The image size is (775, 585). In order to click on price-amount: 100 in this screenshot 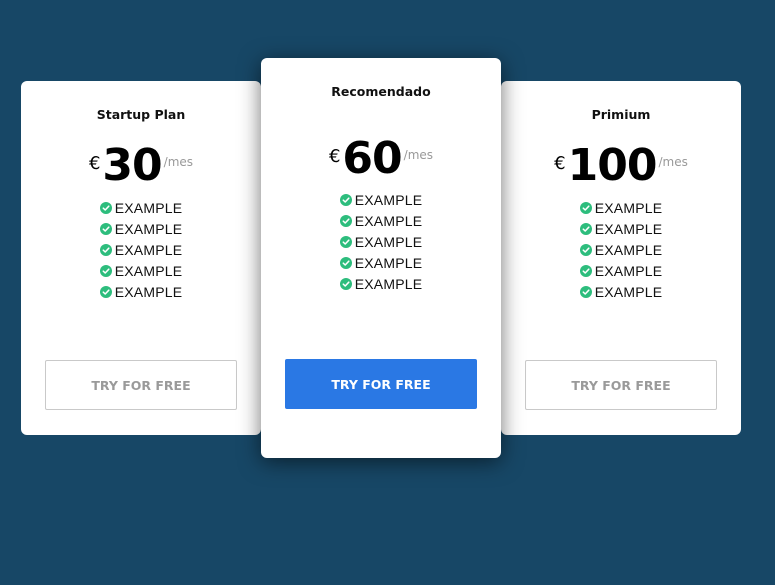, I will do `click(612, 165)`.